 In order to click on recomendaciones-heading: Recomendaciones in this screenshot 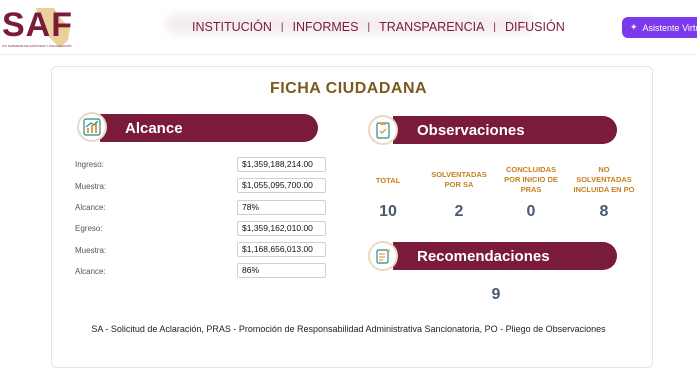, I will do `click(483, 256)`.